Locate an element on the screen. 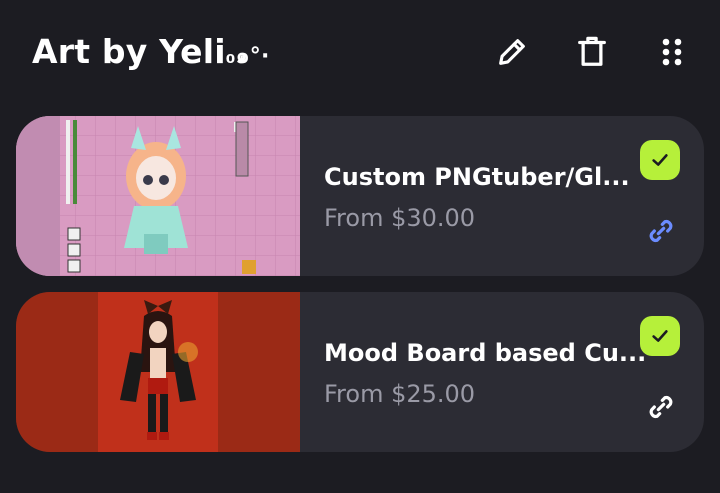  more-grid-icon is located at coordinates (672, 52).